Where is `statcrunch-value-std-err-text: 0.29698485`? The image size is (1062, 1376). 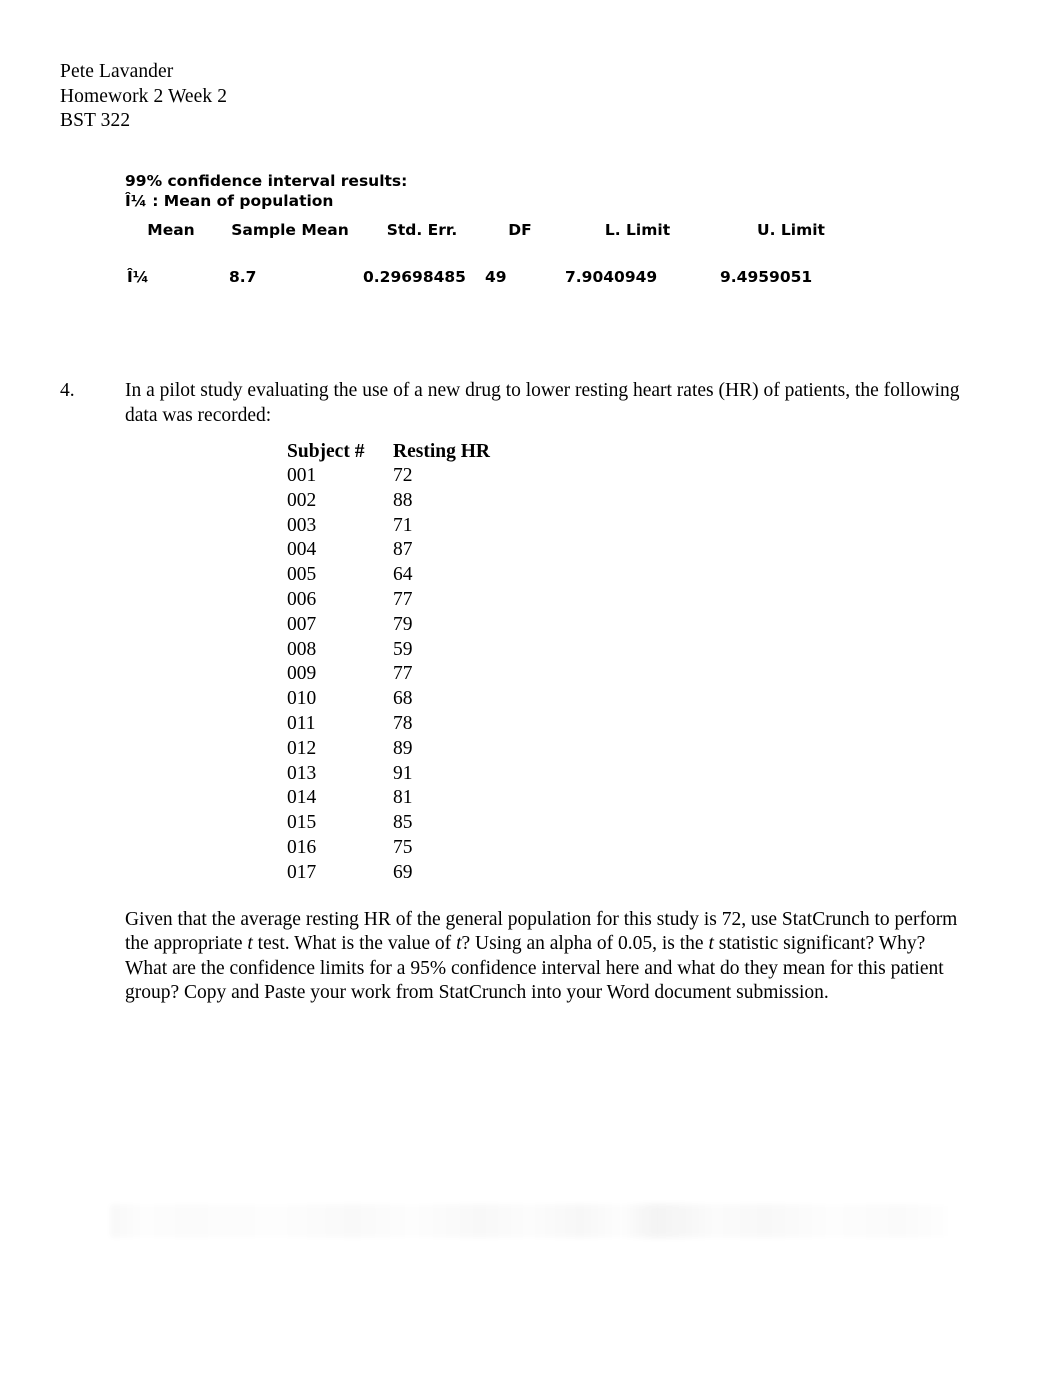 statcrunch-value-std-err-text: 0.29698485 is located at coordinates (414, 277).